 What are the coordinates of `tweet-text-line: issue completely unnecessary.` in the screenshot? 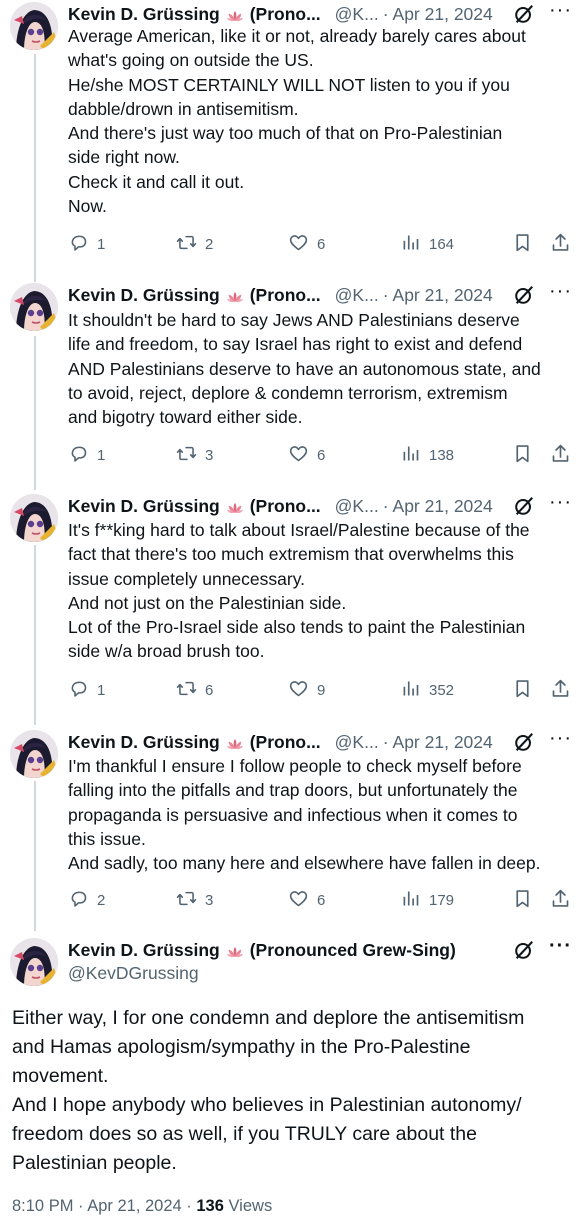 It's located at (187, 578).